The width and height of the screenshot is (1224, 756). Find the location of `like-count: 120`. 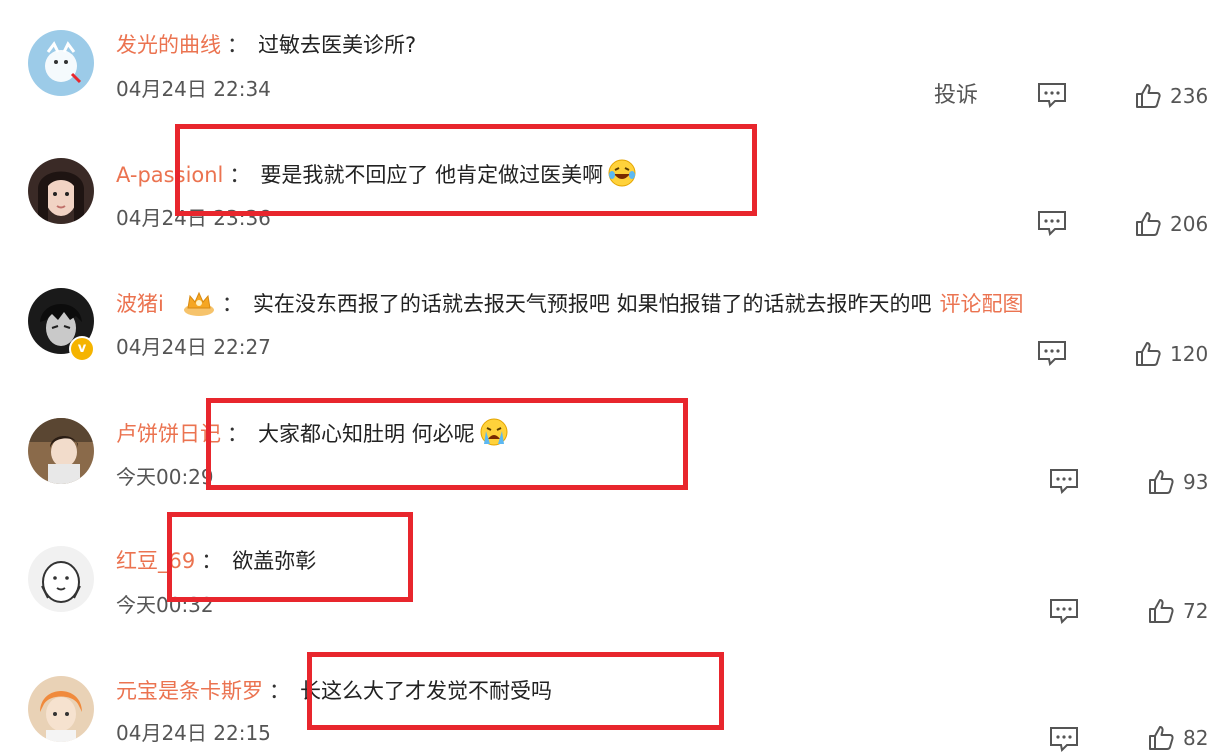

like-count: 120 is located at coordinates (1189, 354).